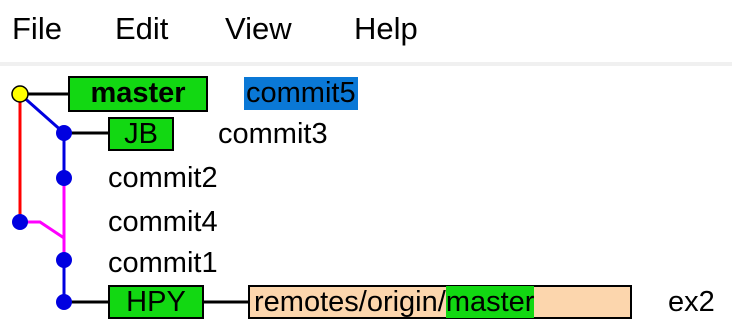 The height and width of the screenshot is (329, 732). I want to click on remote-branch-tag: remotes/origin/master, so click(440, 302).